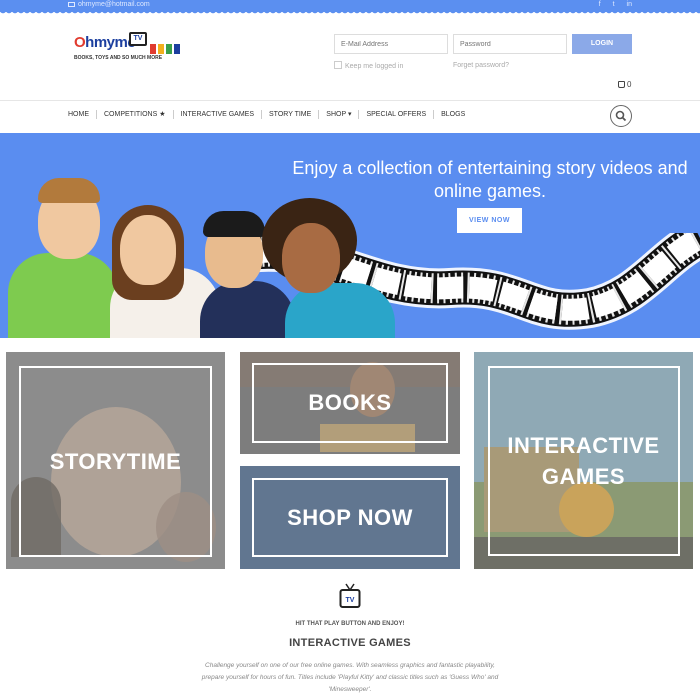 The image size is (700, 700). Describe the element at coordinates (134, 114) in the screenshot. I see `nav-item-competitions: COMPETITIONS ★` at that location.